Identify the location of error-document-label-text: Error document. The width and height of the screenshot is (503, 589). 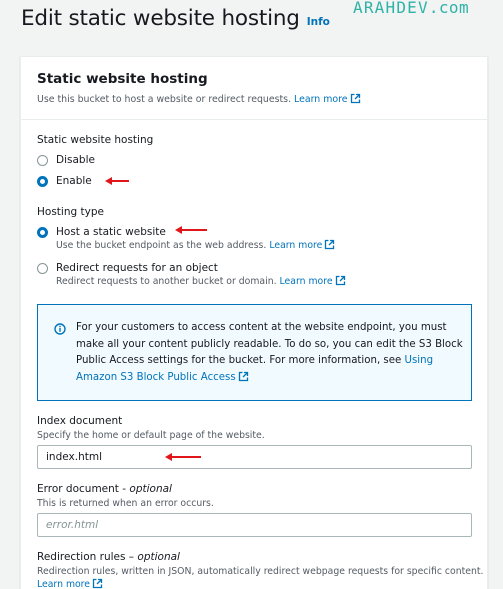
(78, 489).